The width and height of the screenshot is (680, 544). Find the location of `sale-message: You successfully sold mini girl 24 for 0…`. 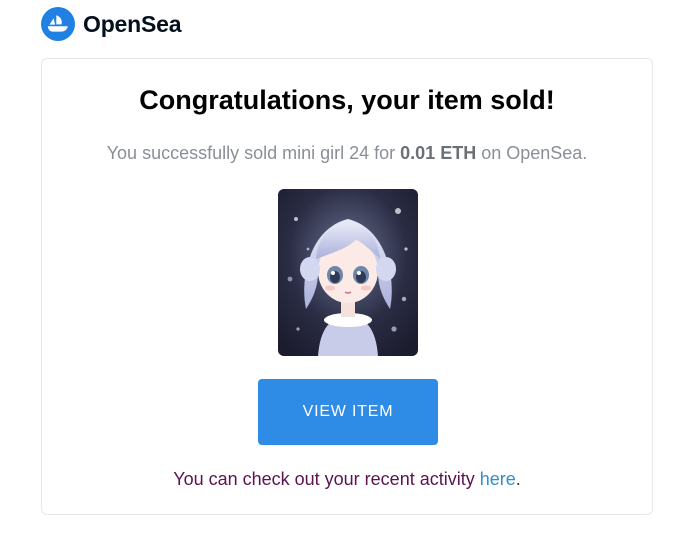

sale-message: You successfully sold mini girl 24 for 0… is located at coordinates (347, 153).